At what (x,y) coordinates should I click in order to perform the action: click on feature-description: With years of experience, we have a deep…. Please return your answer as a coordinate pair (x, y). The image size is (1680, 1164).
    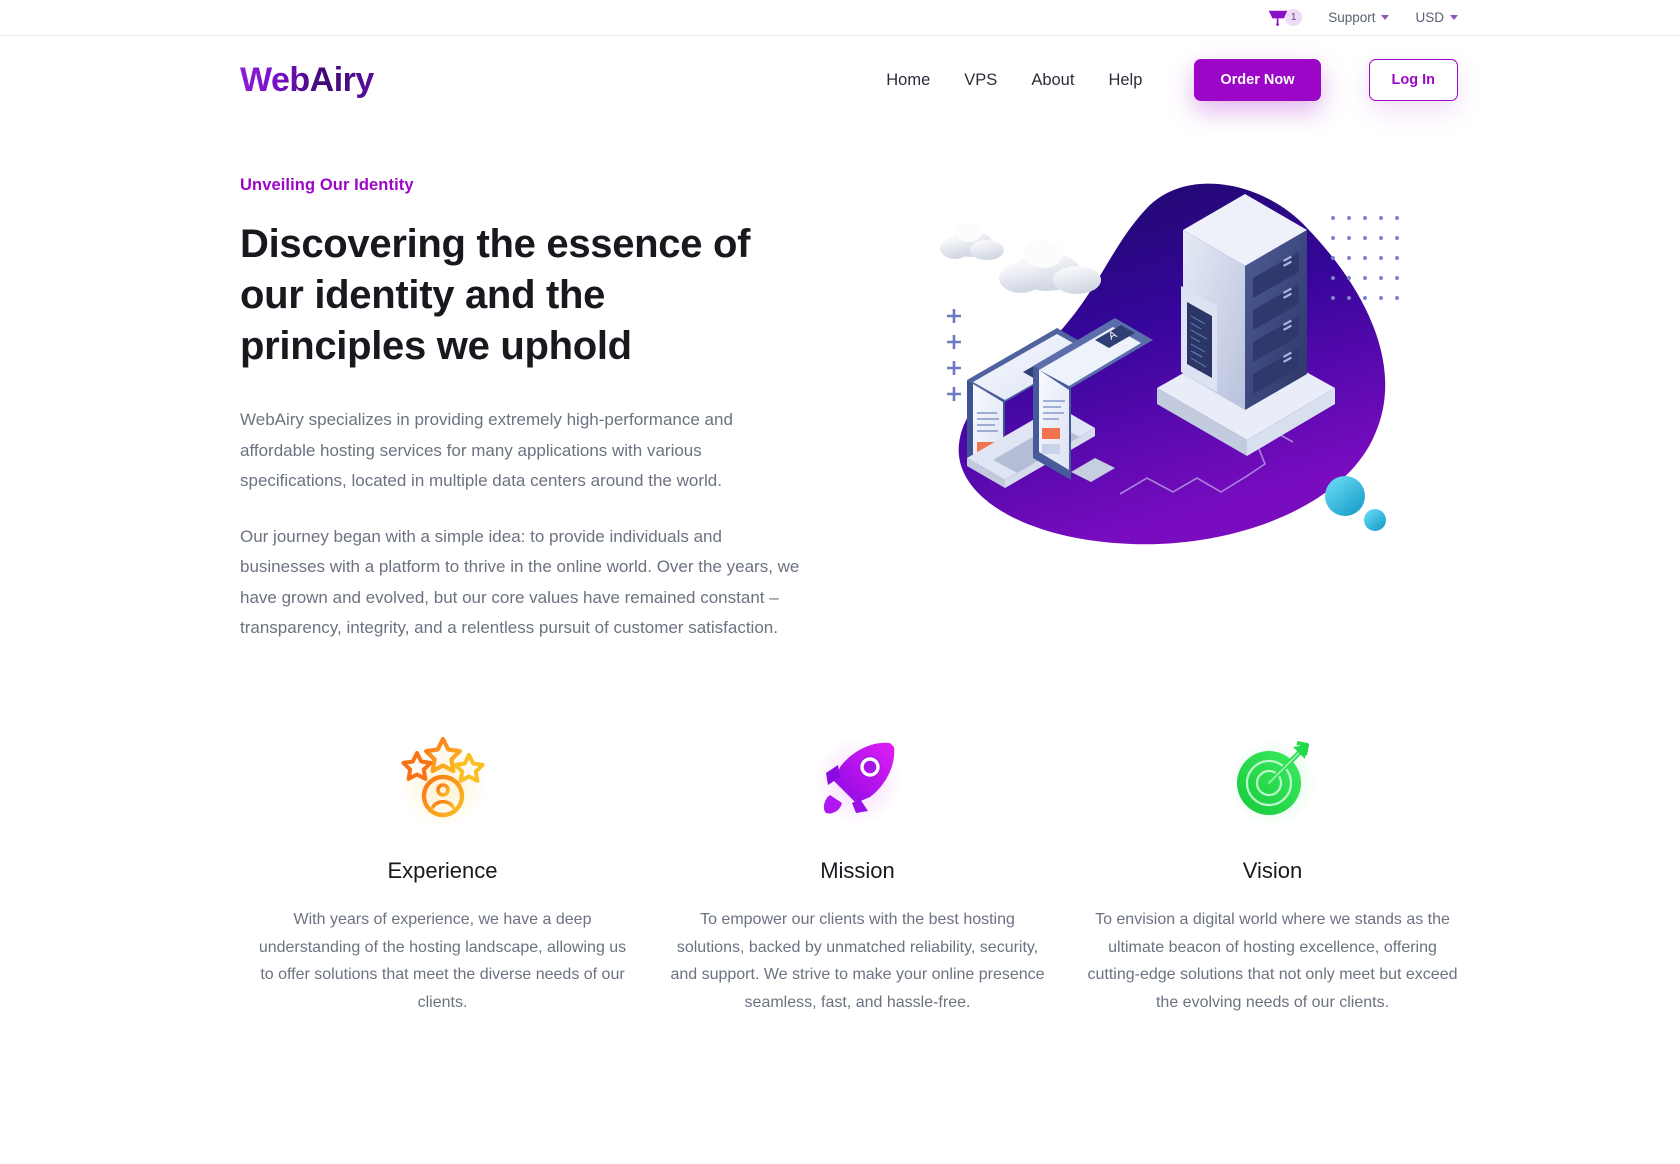
    Looking at the image, I should click on (442, 961).